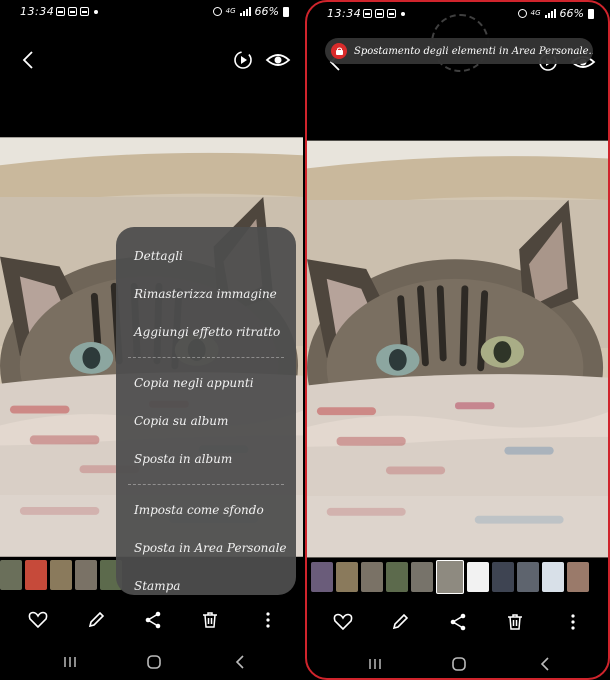 The width and height of the screenshot is (610, 680). I want to click on secure-folder-icon, so click(339, 51).